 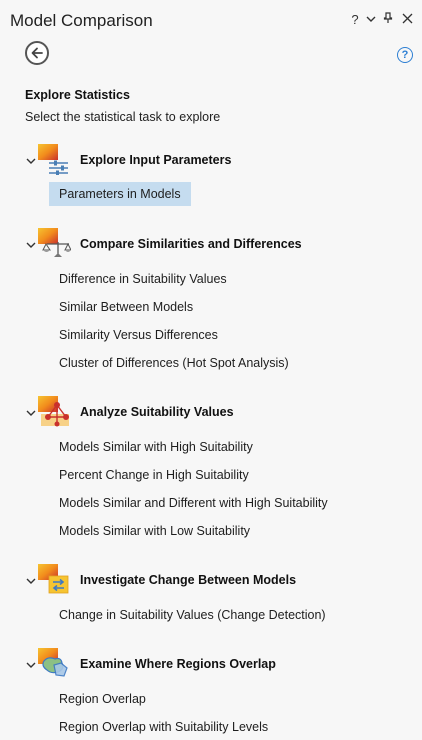 What do you see at coordinates (126, 307) in the screenshot?
I see `task-item-similar-between-models: Similar Between Models` at bounding box center [126, 307].